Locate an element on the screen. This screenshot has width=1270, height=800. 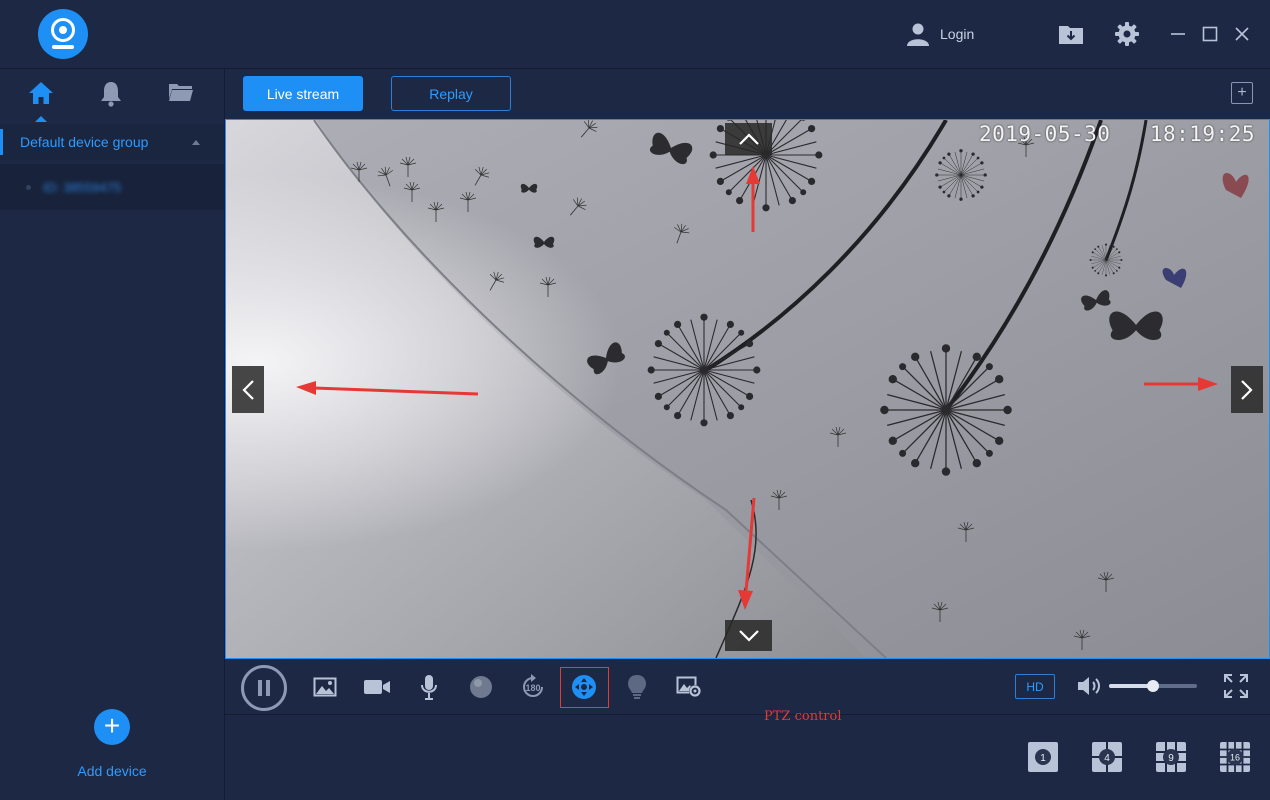
pause-icon is located at coordinates (264, 688).